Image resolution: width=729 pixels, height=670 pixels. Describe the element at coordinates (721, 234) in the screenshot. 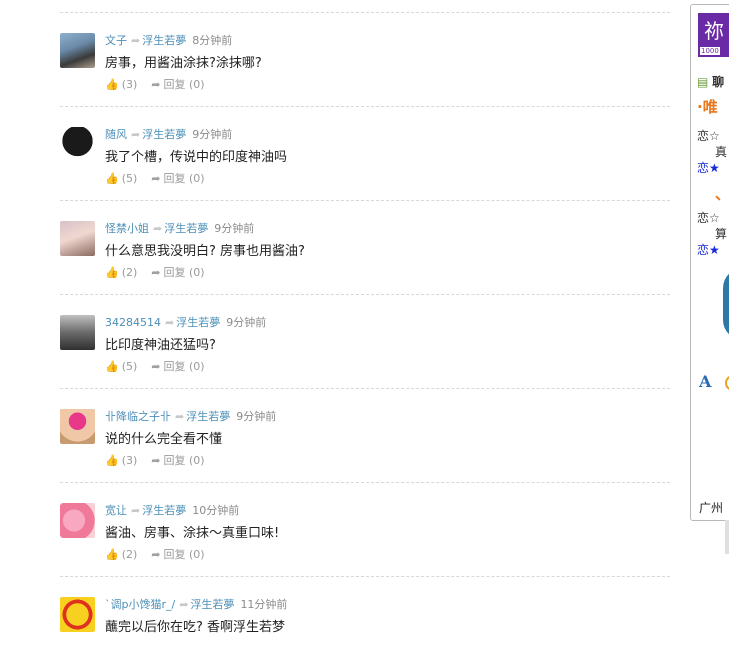

I see `ad-line-5: 算` at that location.